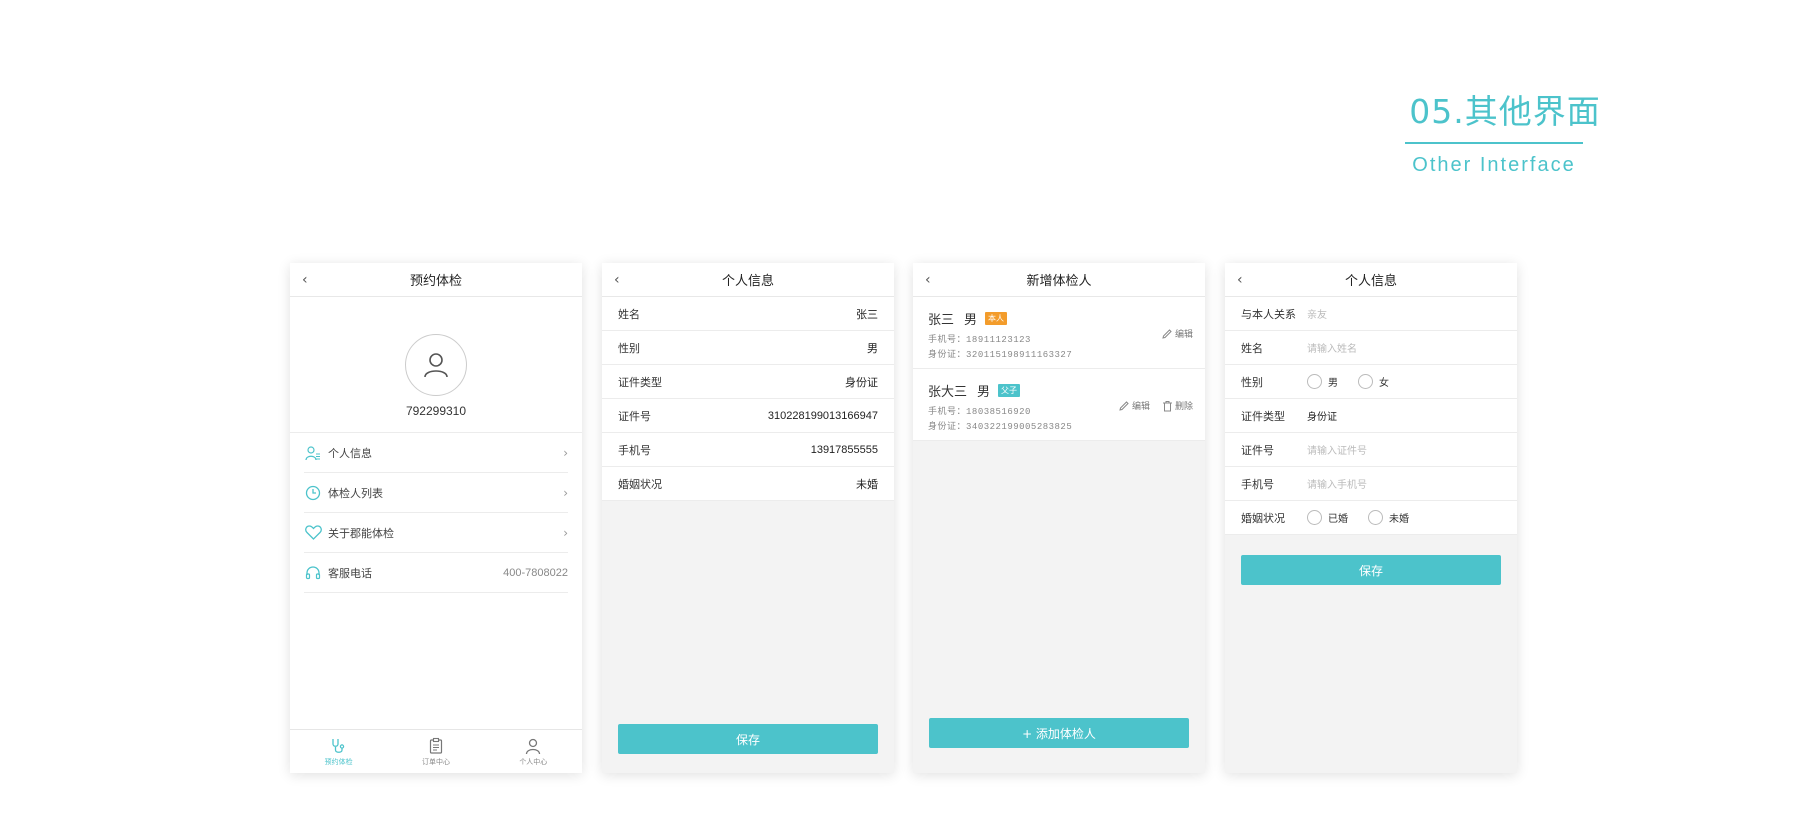  What do you see at coordinates (313, 573) in the screenshot?
I see `headset-icon` at bounding box center [313, 573].